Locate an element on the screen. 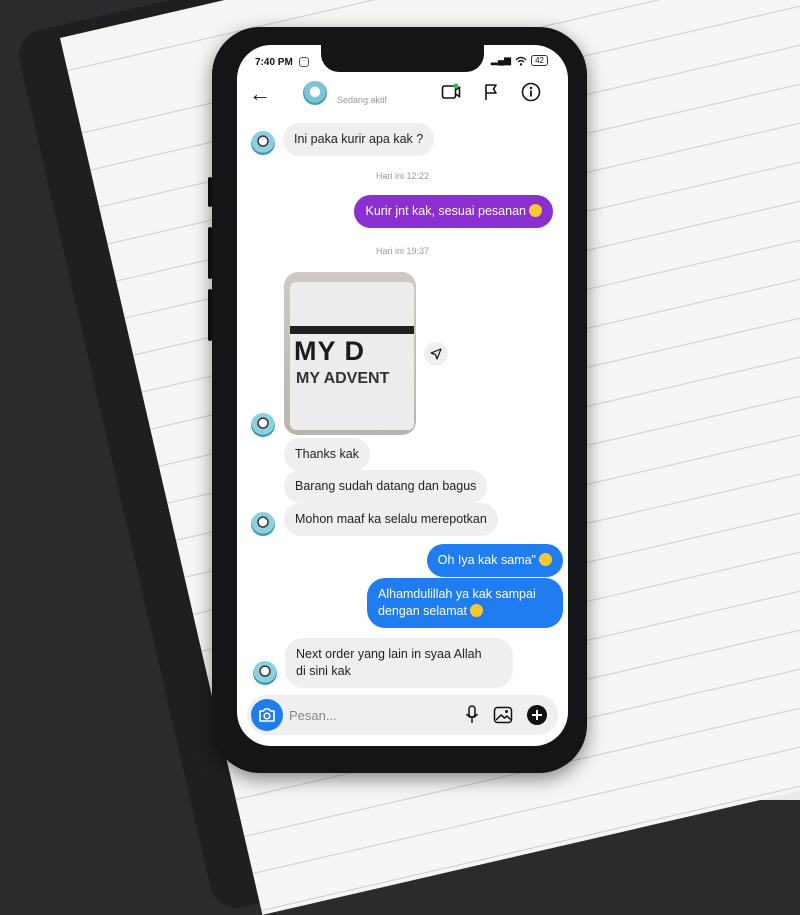  message-incoming: Thanks kak is located at coordinates (327, 454).